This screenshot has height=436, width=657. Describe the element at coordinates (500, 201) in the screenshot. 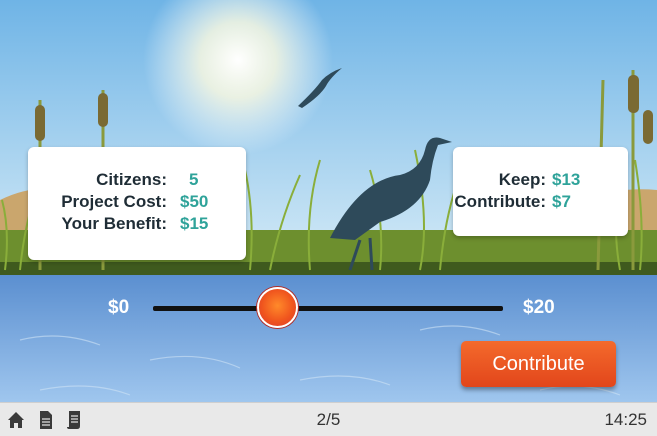

I see `contribute-label: Contribute:` at that location.